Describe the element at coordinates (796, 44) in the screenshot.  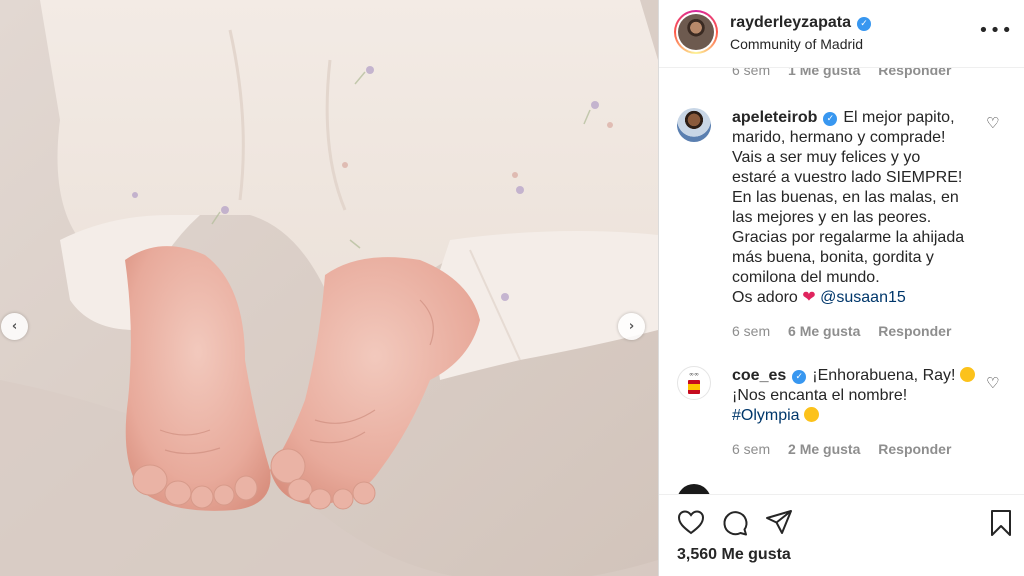
I see `post-location: Community of Madrid` at that location.